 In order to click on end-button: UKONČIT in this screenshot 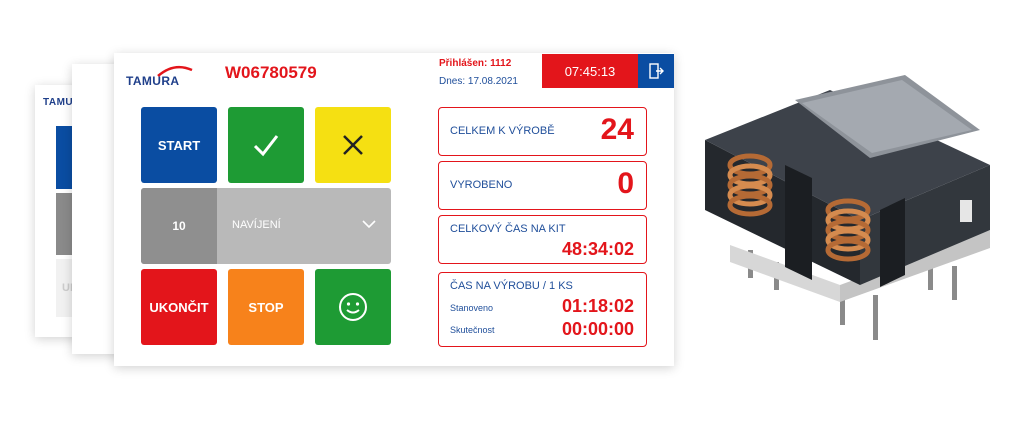, I will do `click(179, 307)`.